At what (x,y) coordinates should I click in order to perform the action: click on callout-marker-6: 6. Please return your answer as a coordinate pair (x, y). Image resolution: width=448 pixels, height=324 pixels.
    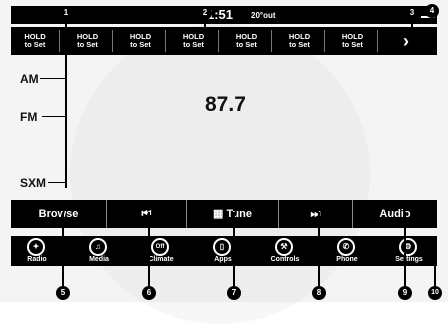
    Looking at the image, I should click on (149, 293).